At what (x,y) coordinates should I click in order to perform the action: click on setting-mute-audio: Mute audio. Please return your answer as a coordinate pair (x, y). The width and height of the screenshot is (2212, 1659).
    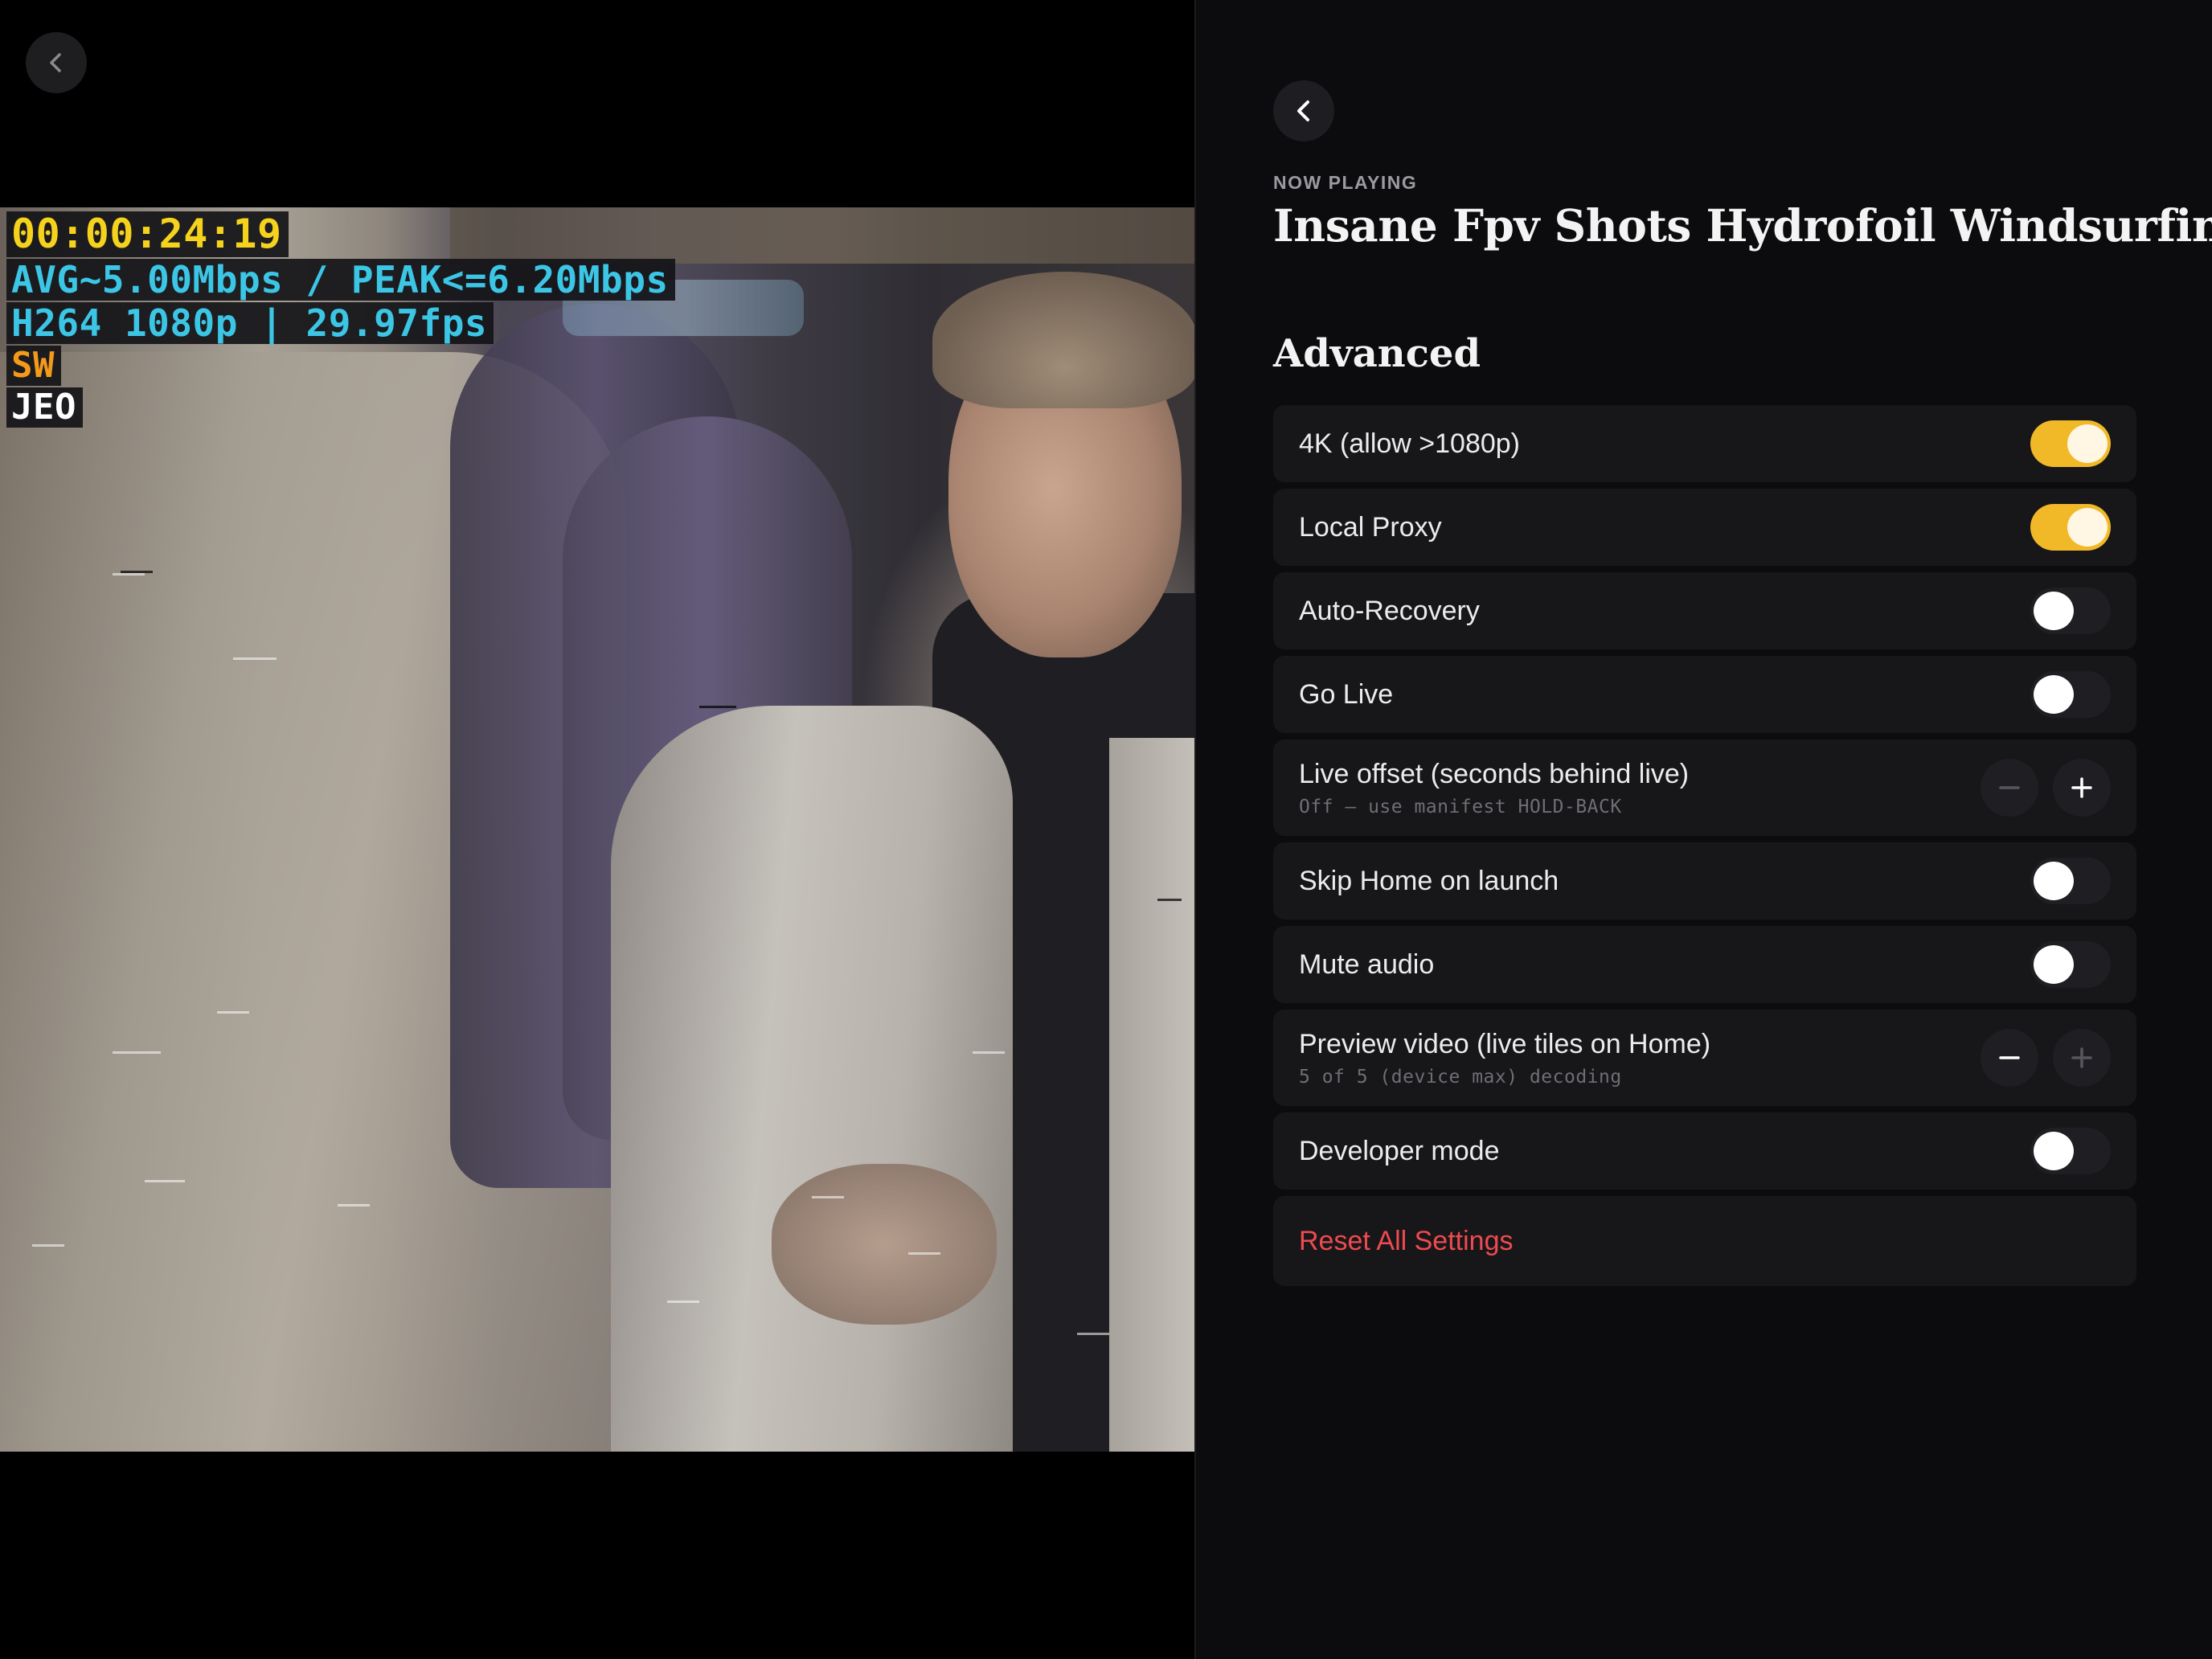
    Looking at the image, I should click on (1705, 964).